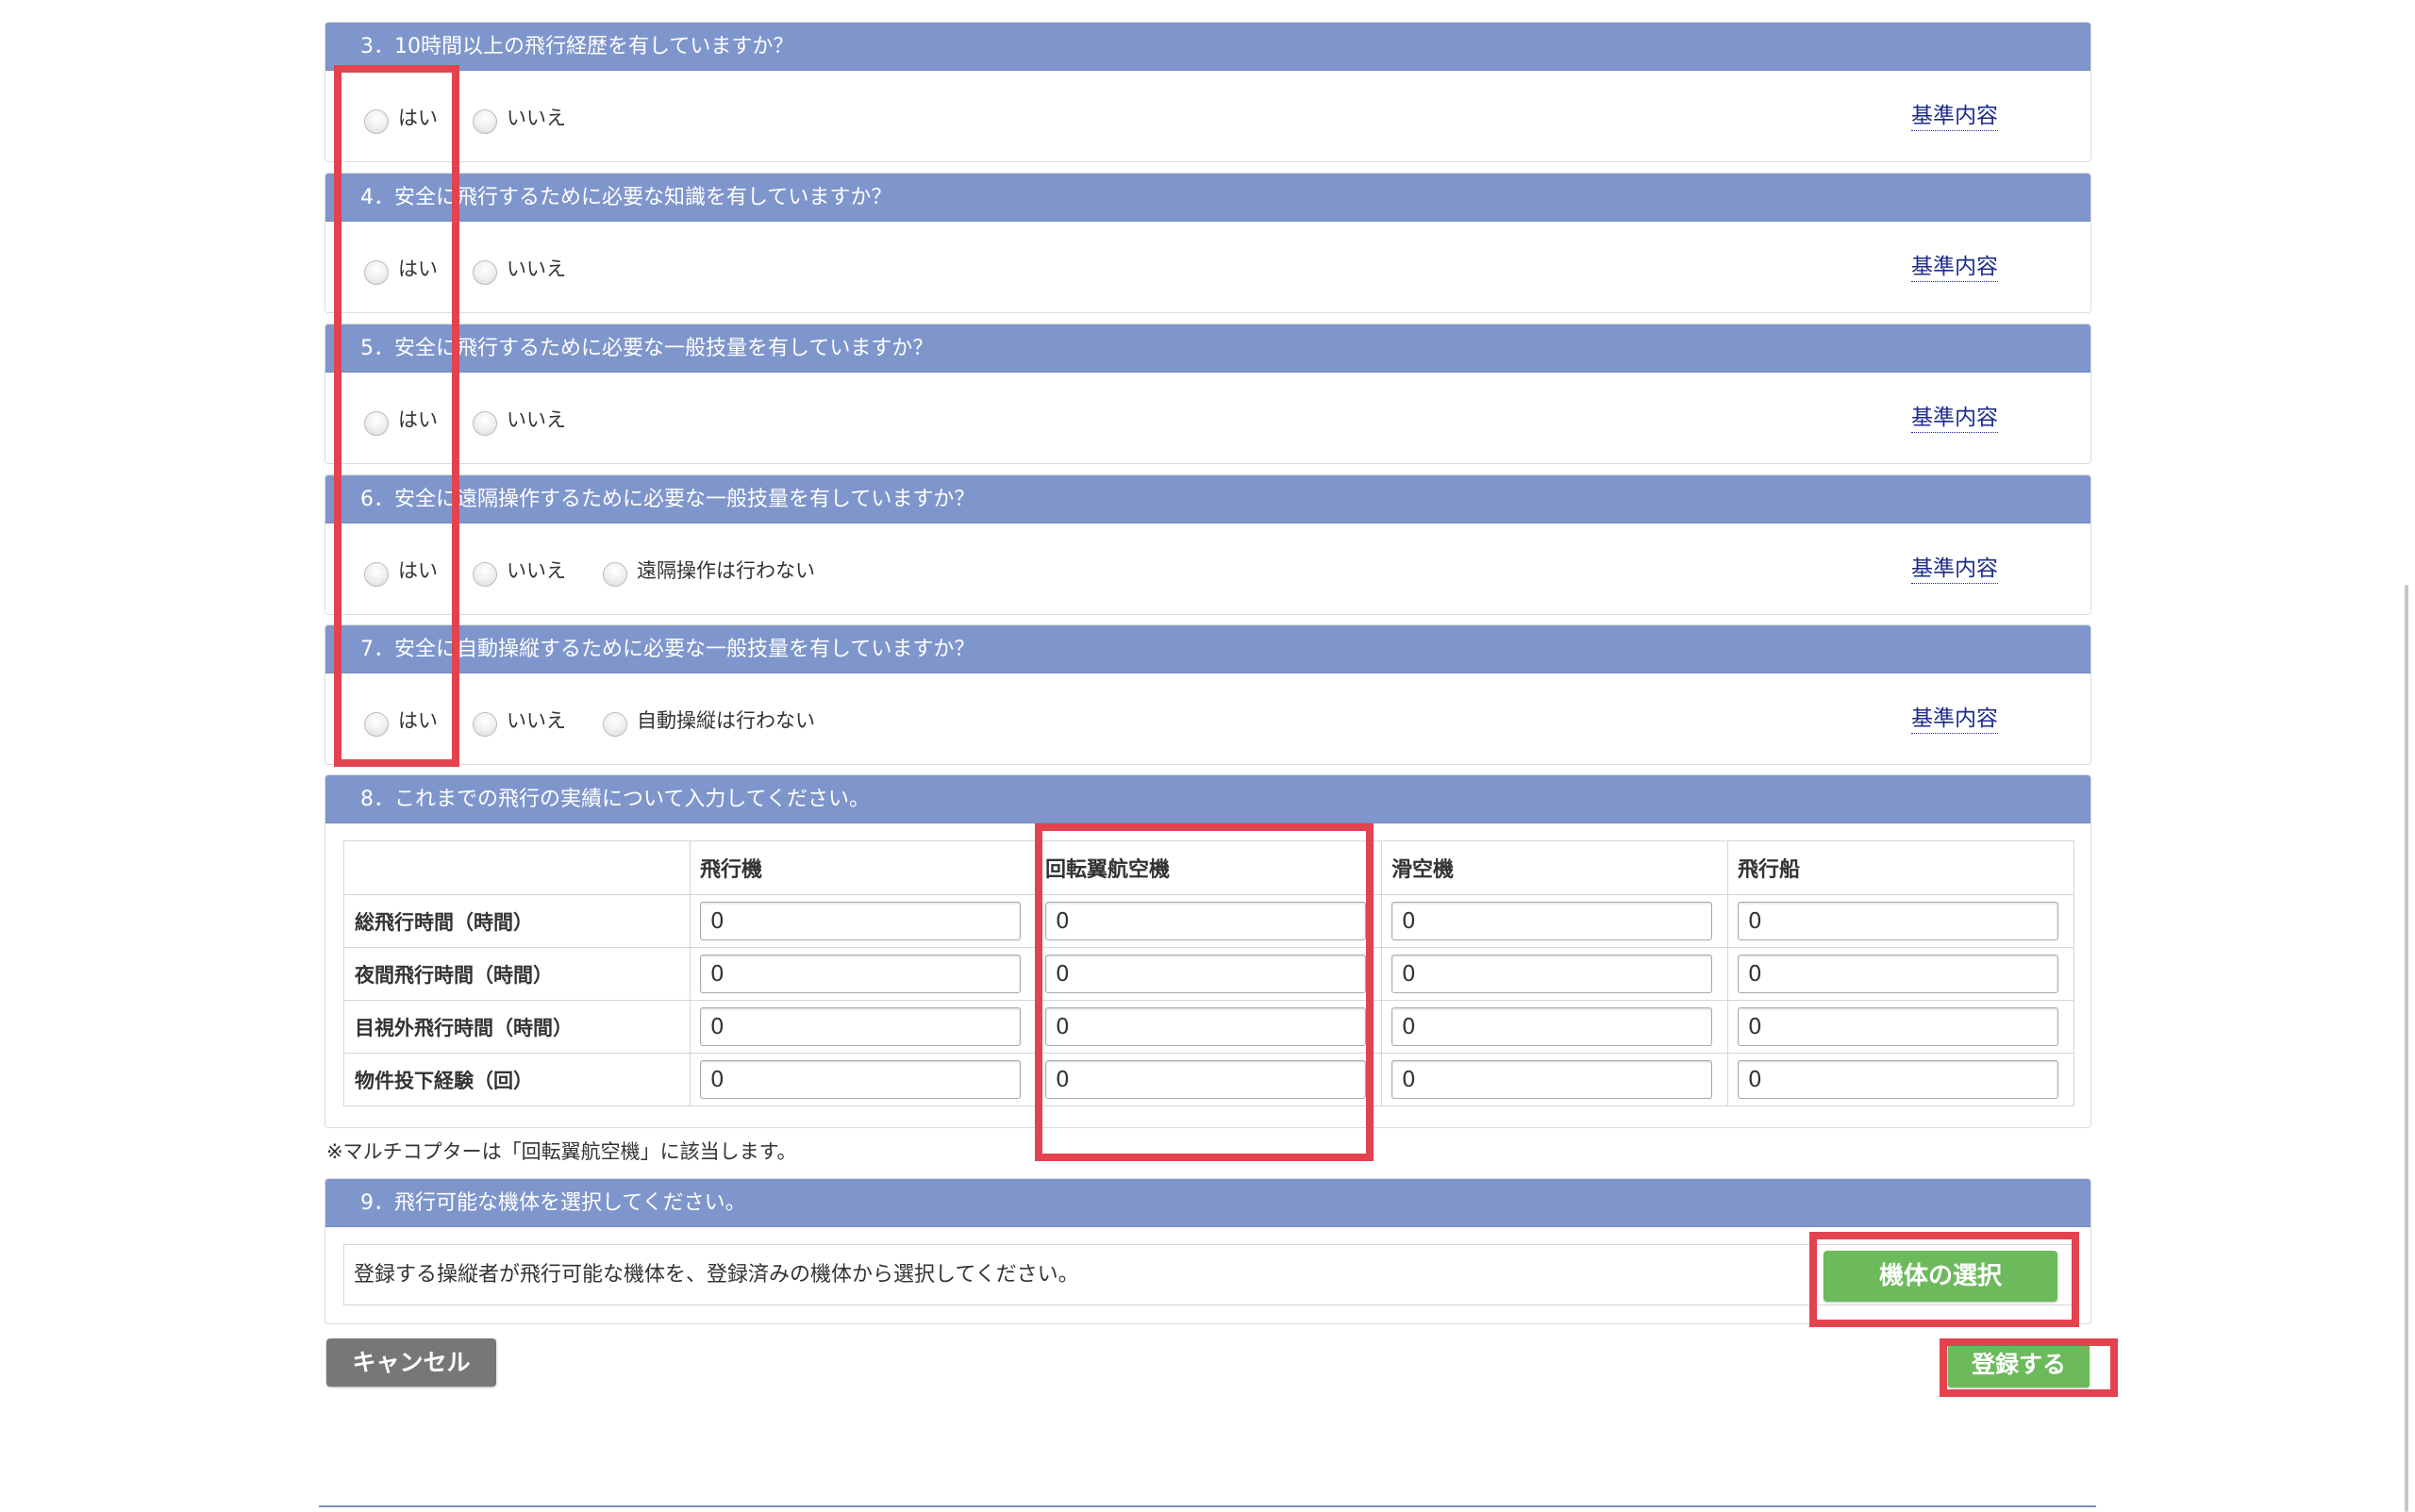  I want to click on column-header-airship: 飛行船, so click(1900, 867).